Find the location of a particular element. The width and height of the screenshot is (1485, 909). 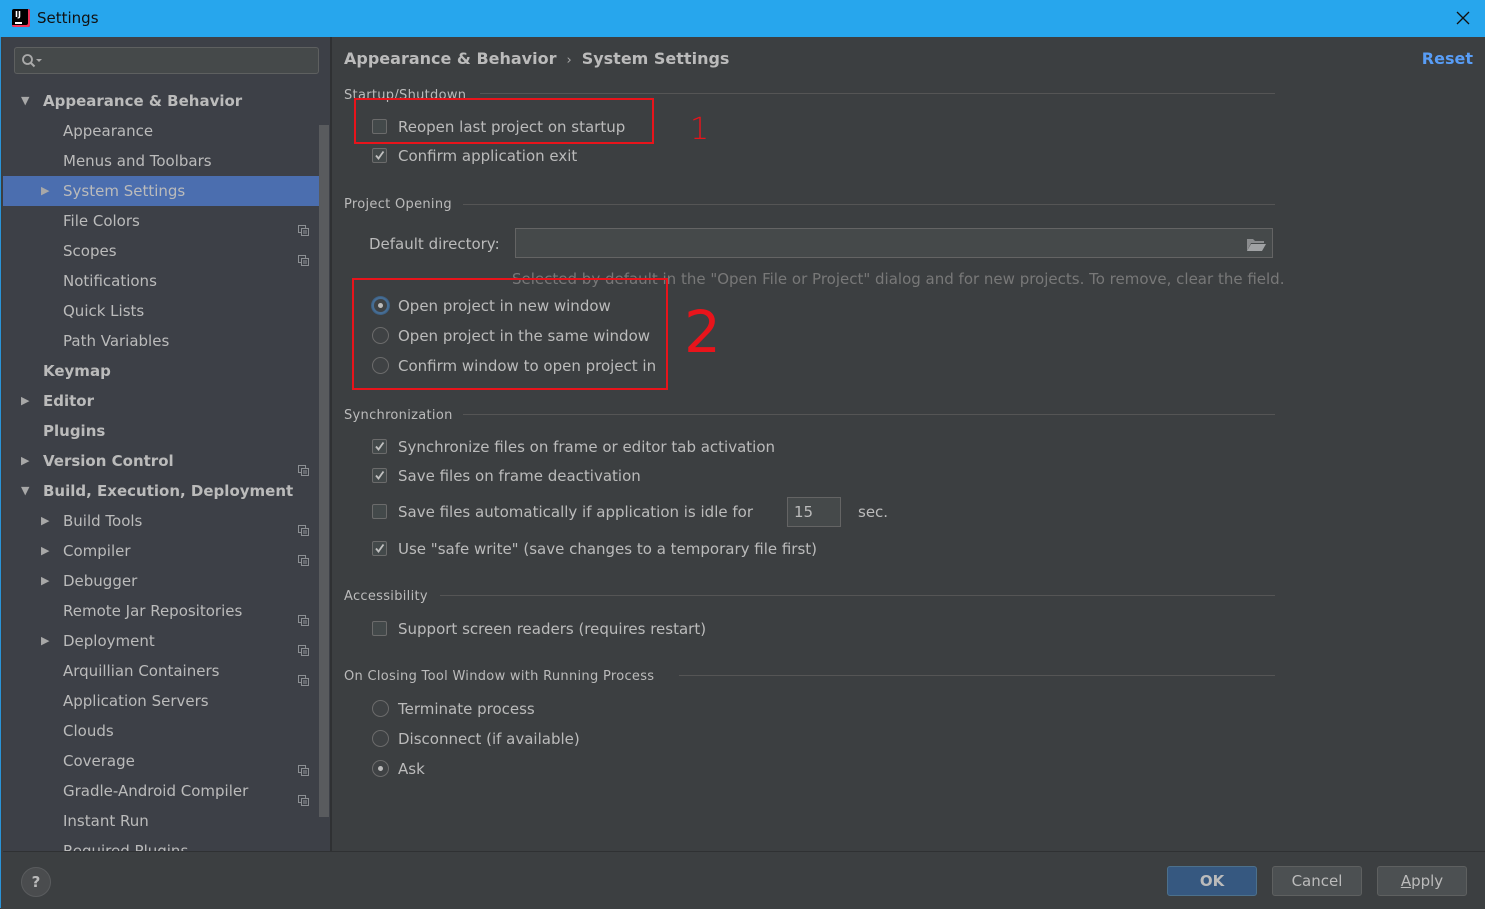

checkbox-label: Reopen last project on startup is located at coordinates (512, 127).